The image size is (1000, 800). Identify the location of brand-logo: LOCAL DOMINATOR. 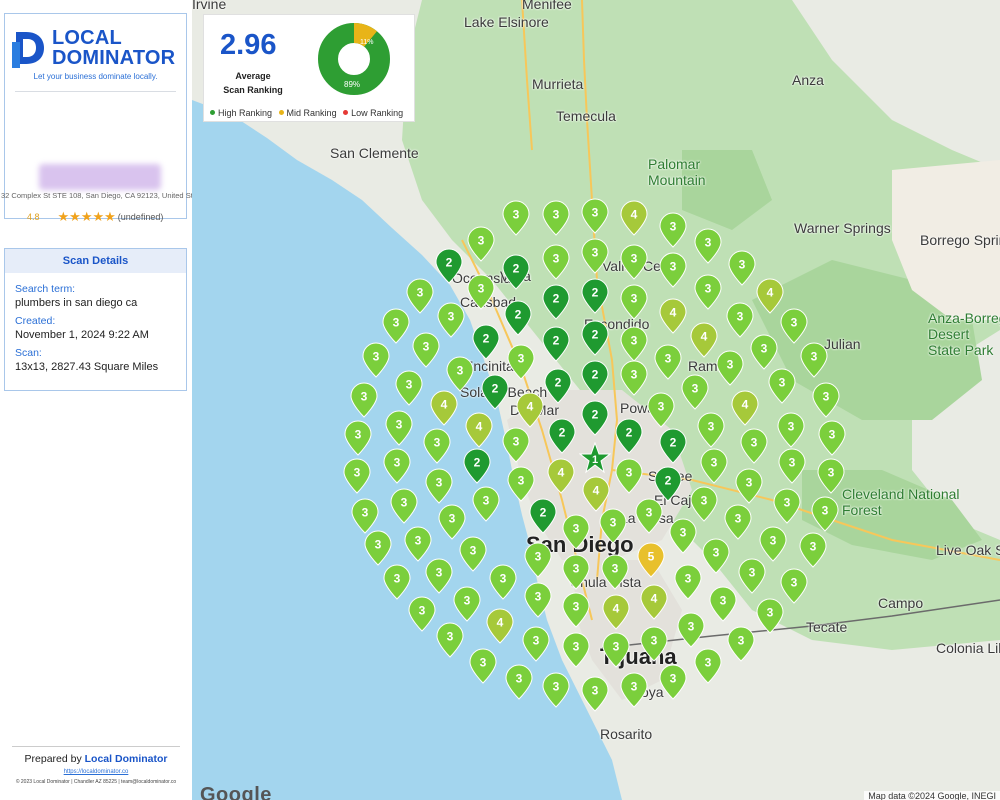
(93, 48).